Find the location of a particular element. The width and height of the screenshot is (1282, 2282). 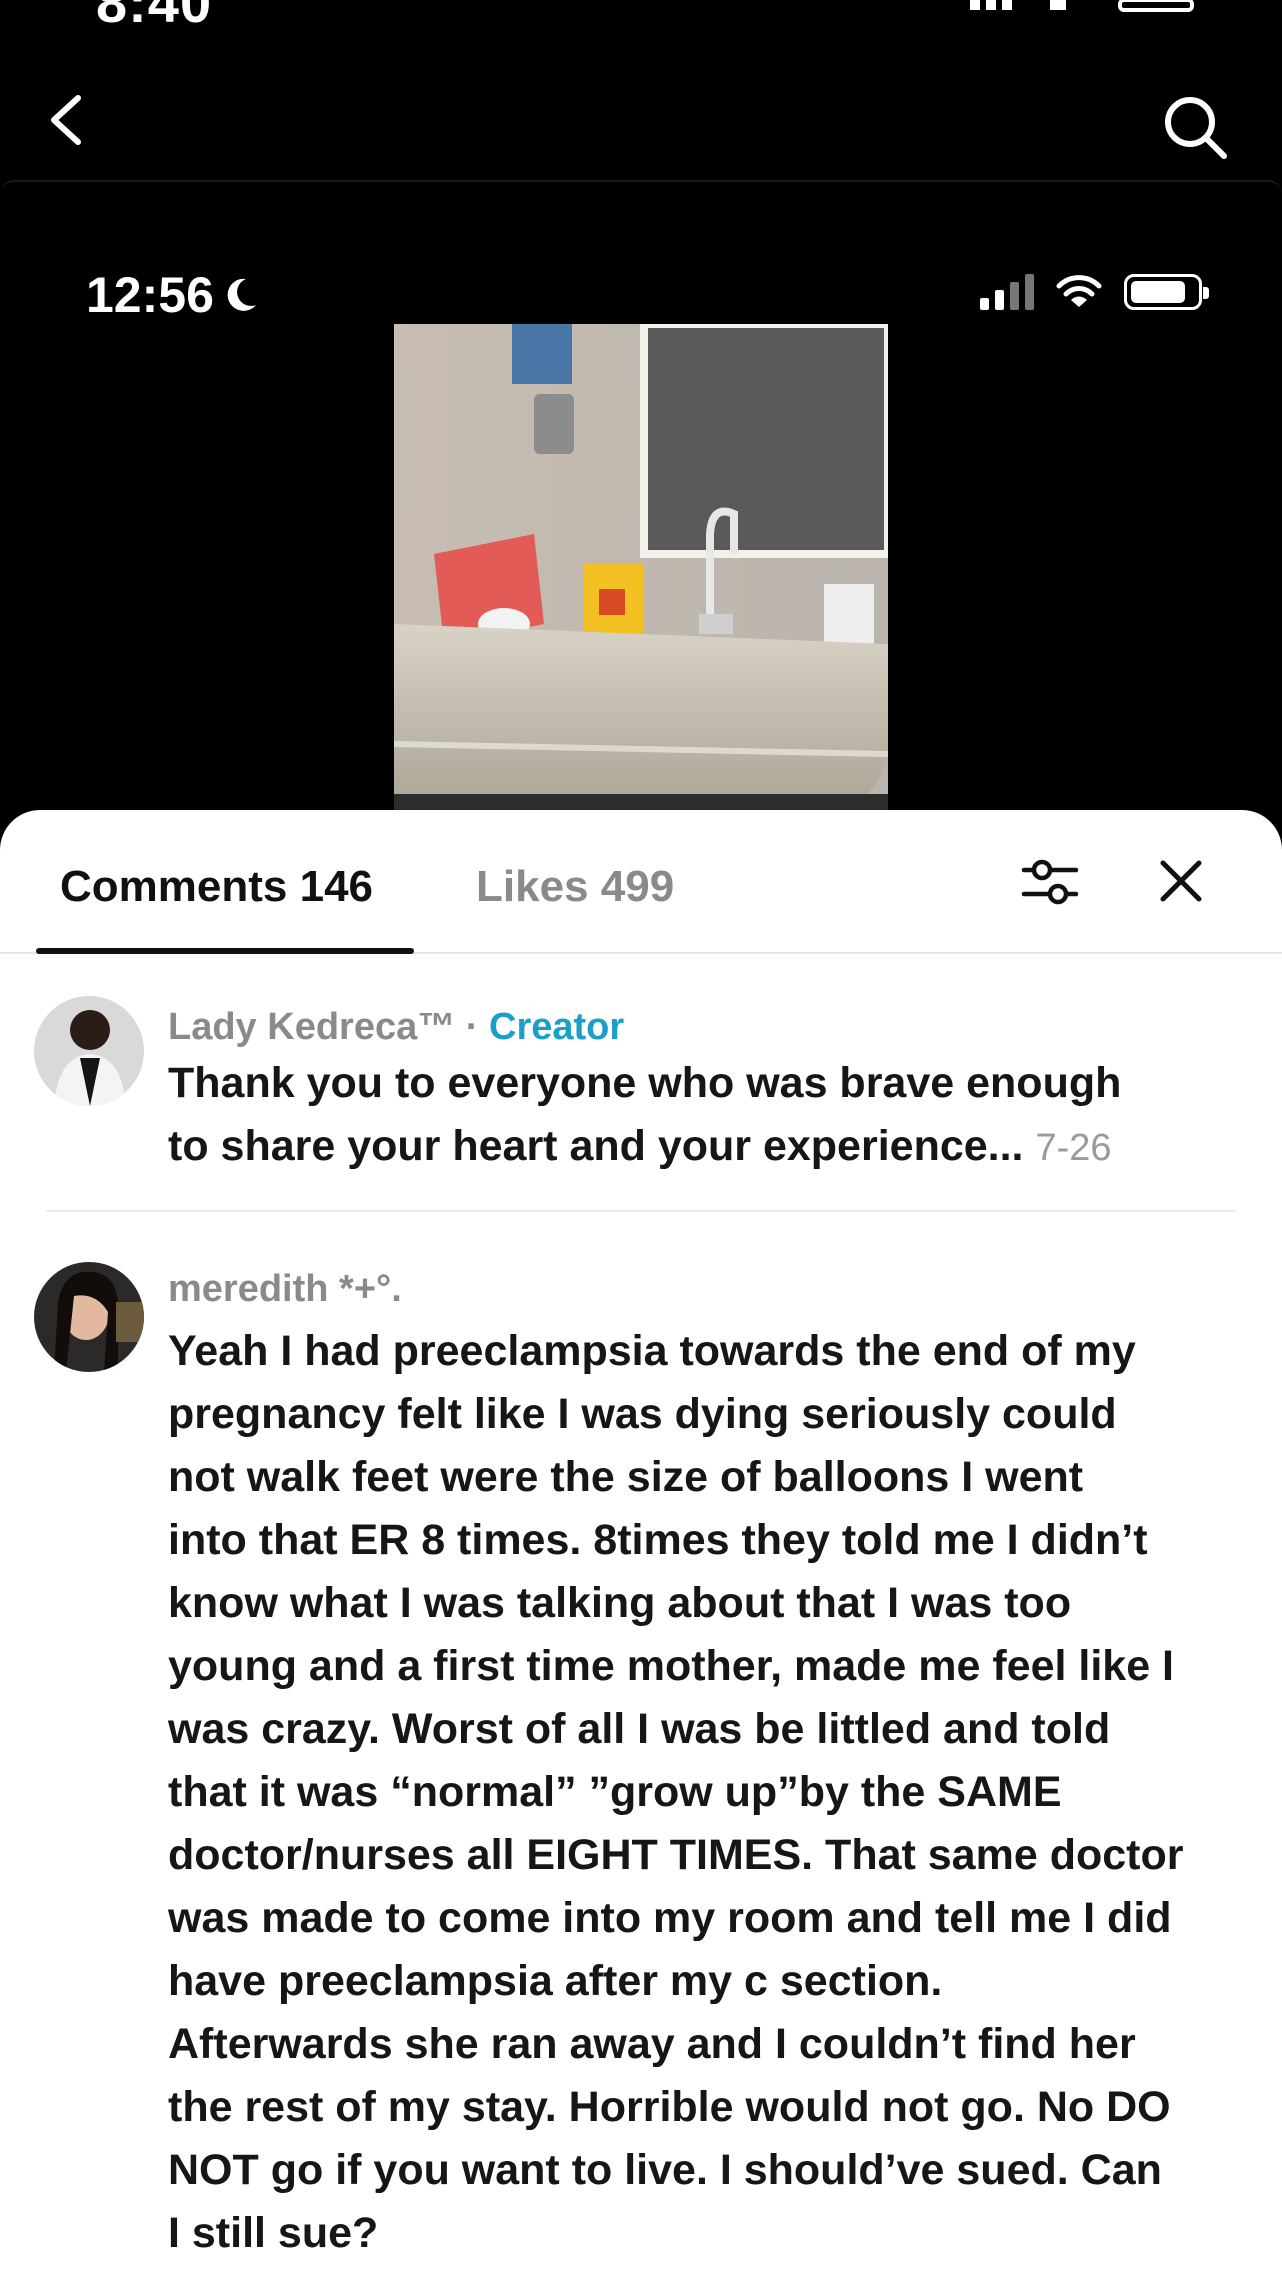

tab-likes: Likes 499 is located at coordinates (575, 887).